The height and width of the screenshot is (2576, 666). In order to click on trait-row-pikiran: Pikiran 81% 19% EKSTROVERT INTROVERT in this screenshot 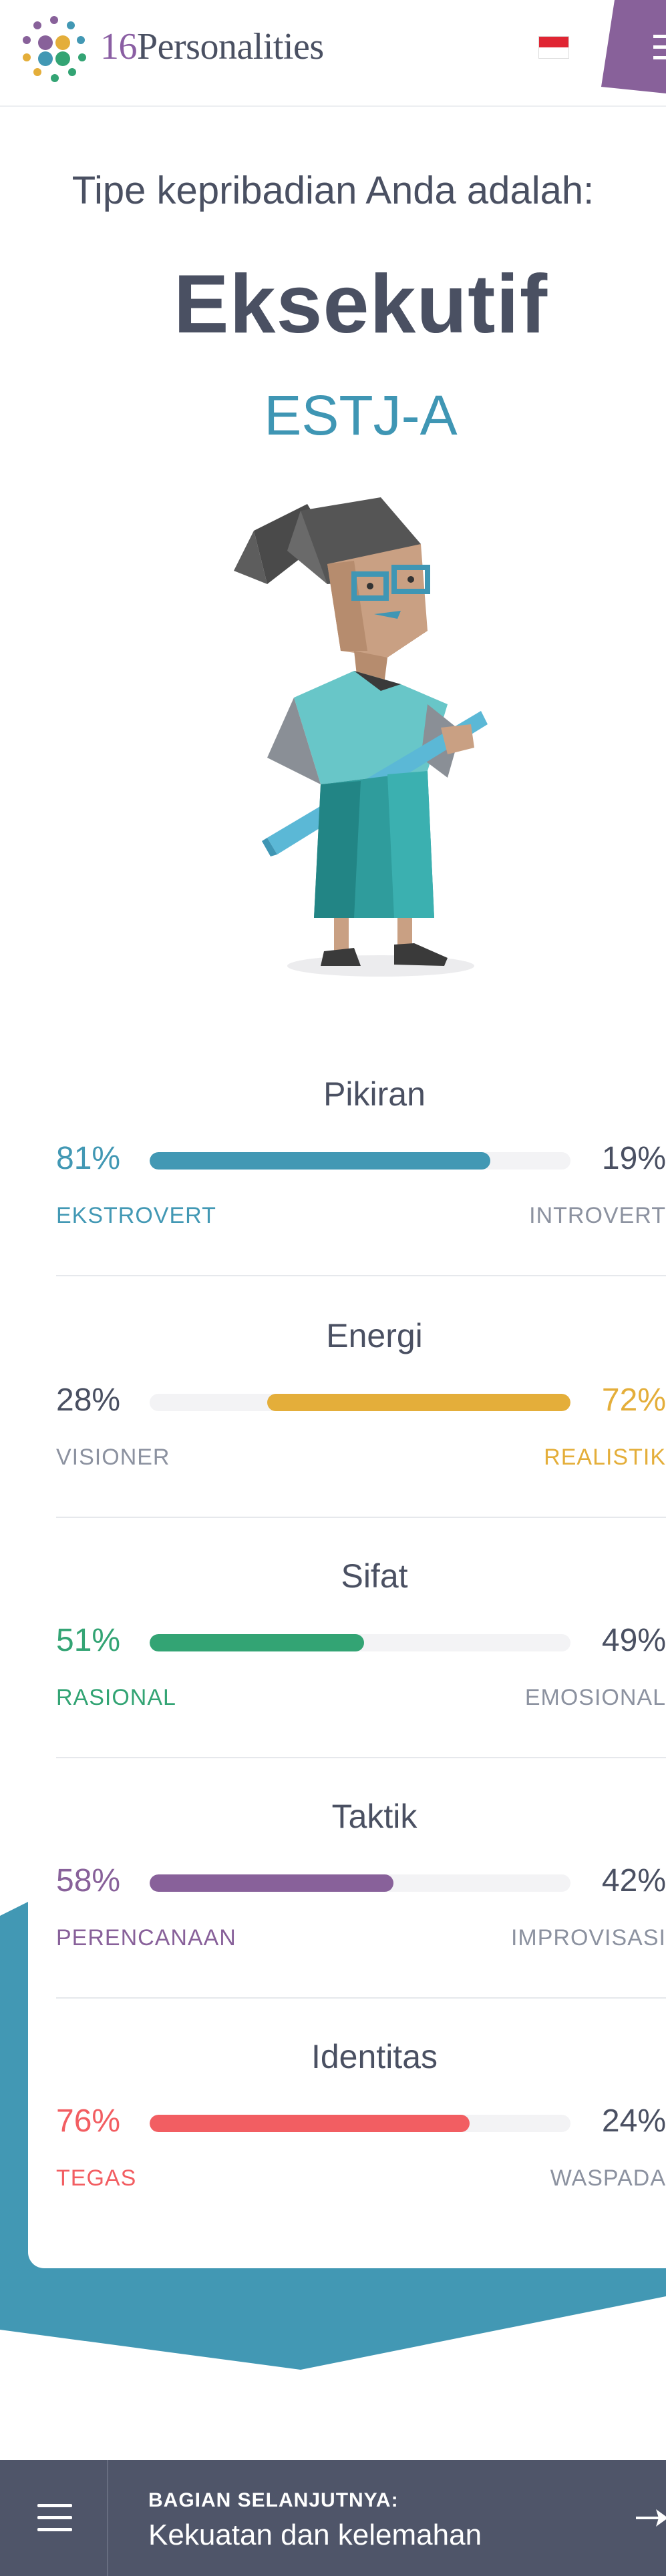, I will do `click(361, 1181)`.